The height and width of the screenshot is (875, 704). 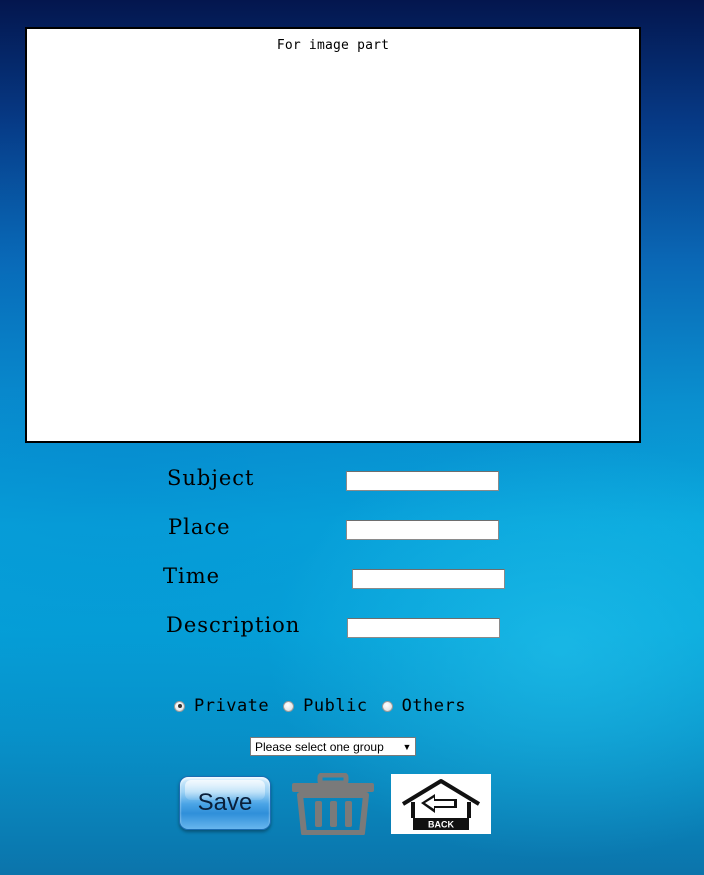 What do you see at coordinates (407, 746) in the screenshot?
I see `dropdown-arrow-icon: ▼` at bounding box center [407, 746].